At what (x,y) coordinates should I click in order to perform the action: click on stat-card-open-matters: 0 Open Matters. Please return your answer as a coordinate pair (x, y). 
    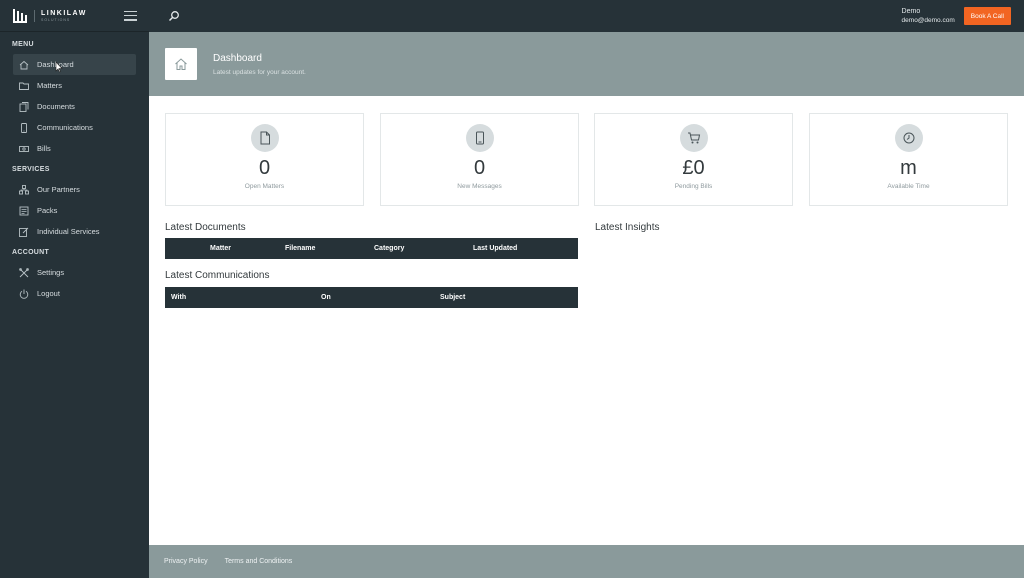
    Looking at the image, I should click on (264, 159).